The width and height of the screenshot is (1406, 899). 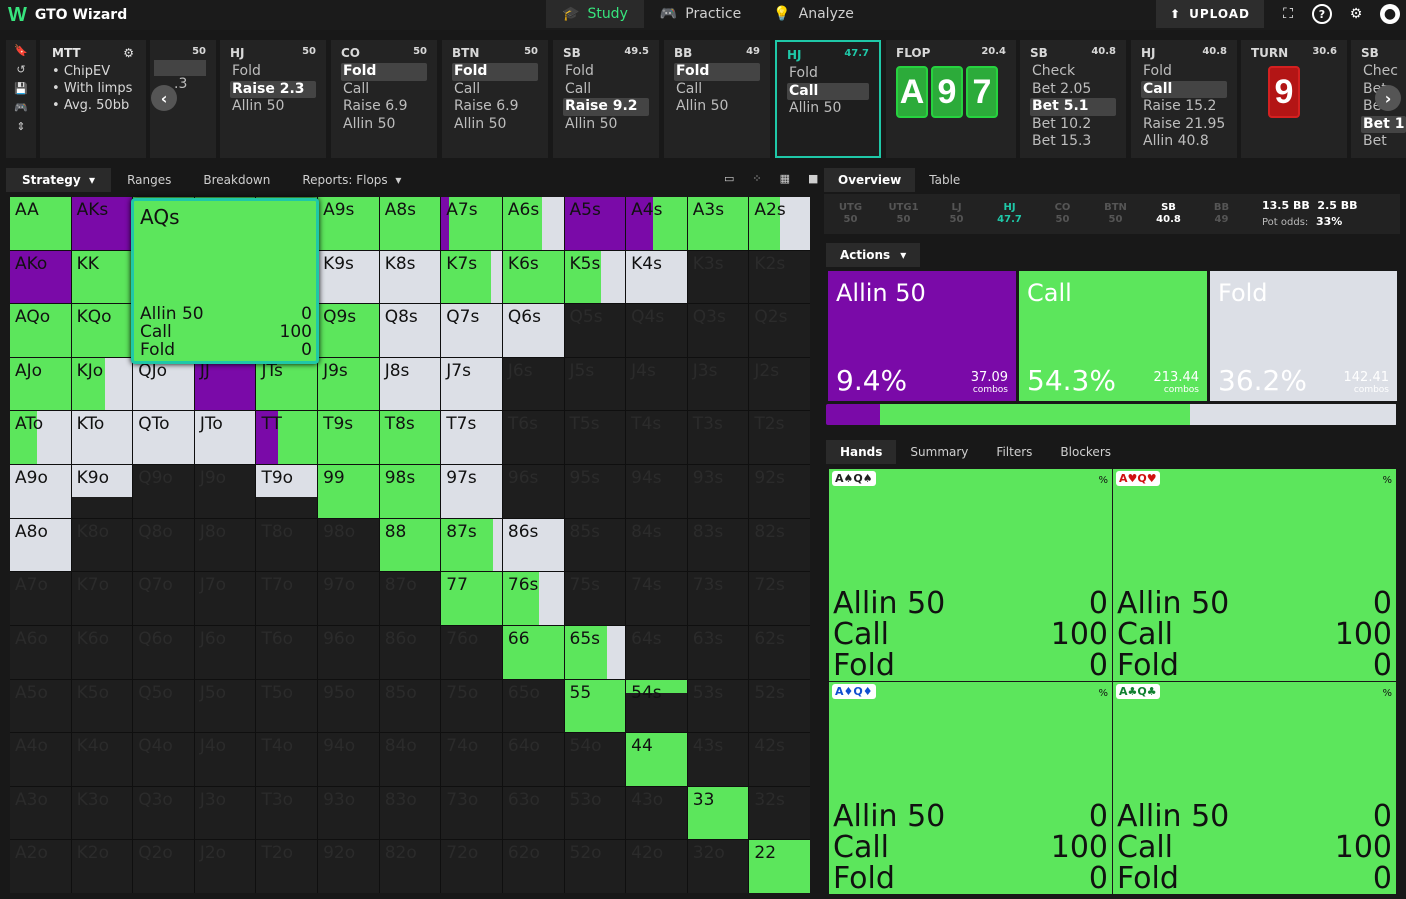 I want to click on hand-cell-K7s: K7s, so click(x=471, y=277).